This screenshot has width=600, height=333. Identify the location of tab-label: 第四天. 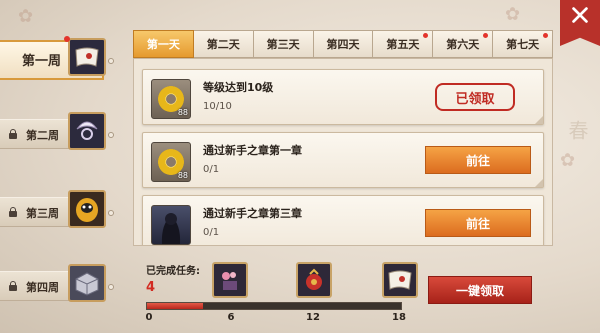
(343, 44).